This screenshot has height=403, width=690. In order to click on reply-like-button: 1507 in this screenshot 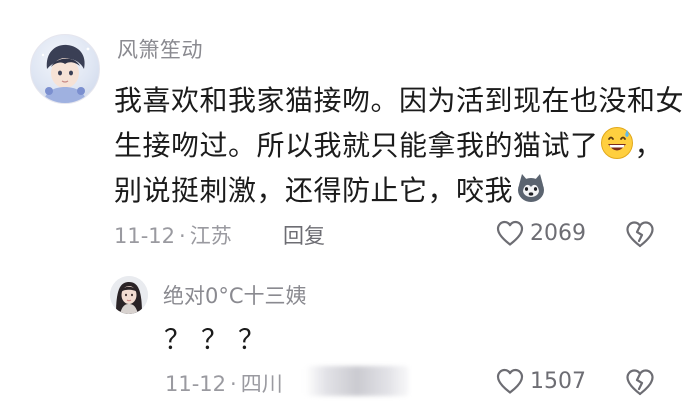, I will do `click(540, 381)`.